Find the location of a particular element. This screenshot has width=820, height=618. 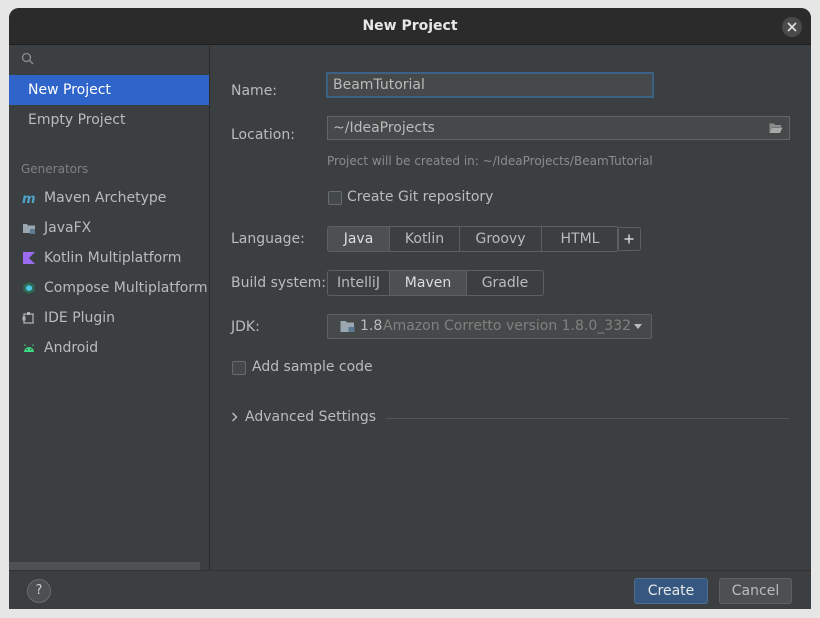

build-system-selector: IntelliJ Maven Gradle is located at coordinates (435, 283).